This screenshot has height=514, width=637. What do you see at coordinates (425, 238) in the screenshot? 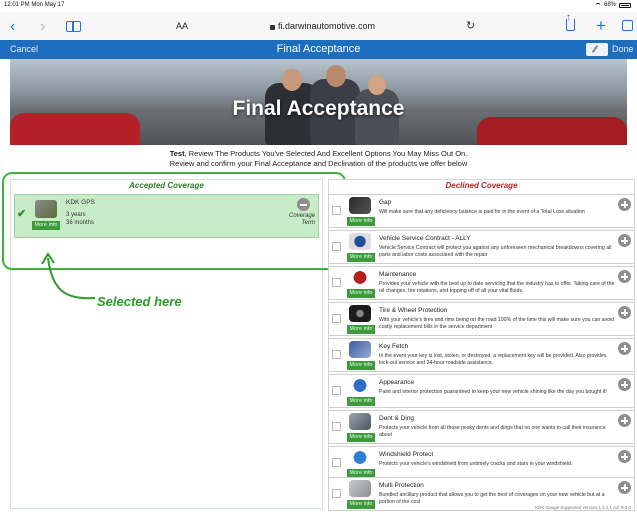
I see `product-name: Vehicle Service Contract - ALLY` at bounding box center [425, 238].